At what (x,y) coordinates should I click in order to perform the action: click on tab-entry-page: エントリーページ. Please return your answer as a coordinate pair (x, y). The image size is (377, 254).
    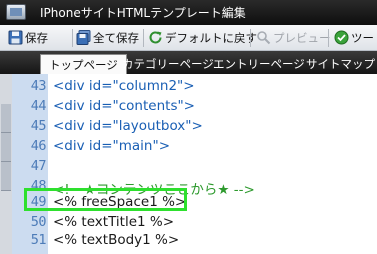
    Looking at the image, I should click on (259, 64).